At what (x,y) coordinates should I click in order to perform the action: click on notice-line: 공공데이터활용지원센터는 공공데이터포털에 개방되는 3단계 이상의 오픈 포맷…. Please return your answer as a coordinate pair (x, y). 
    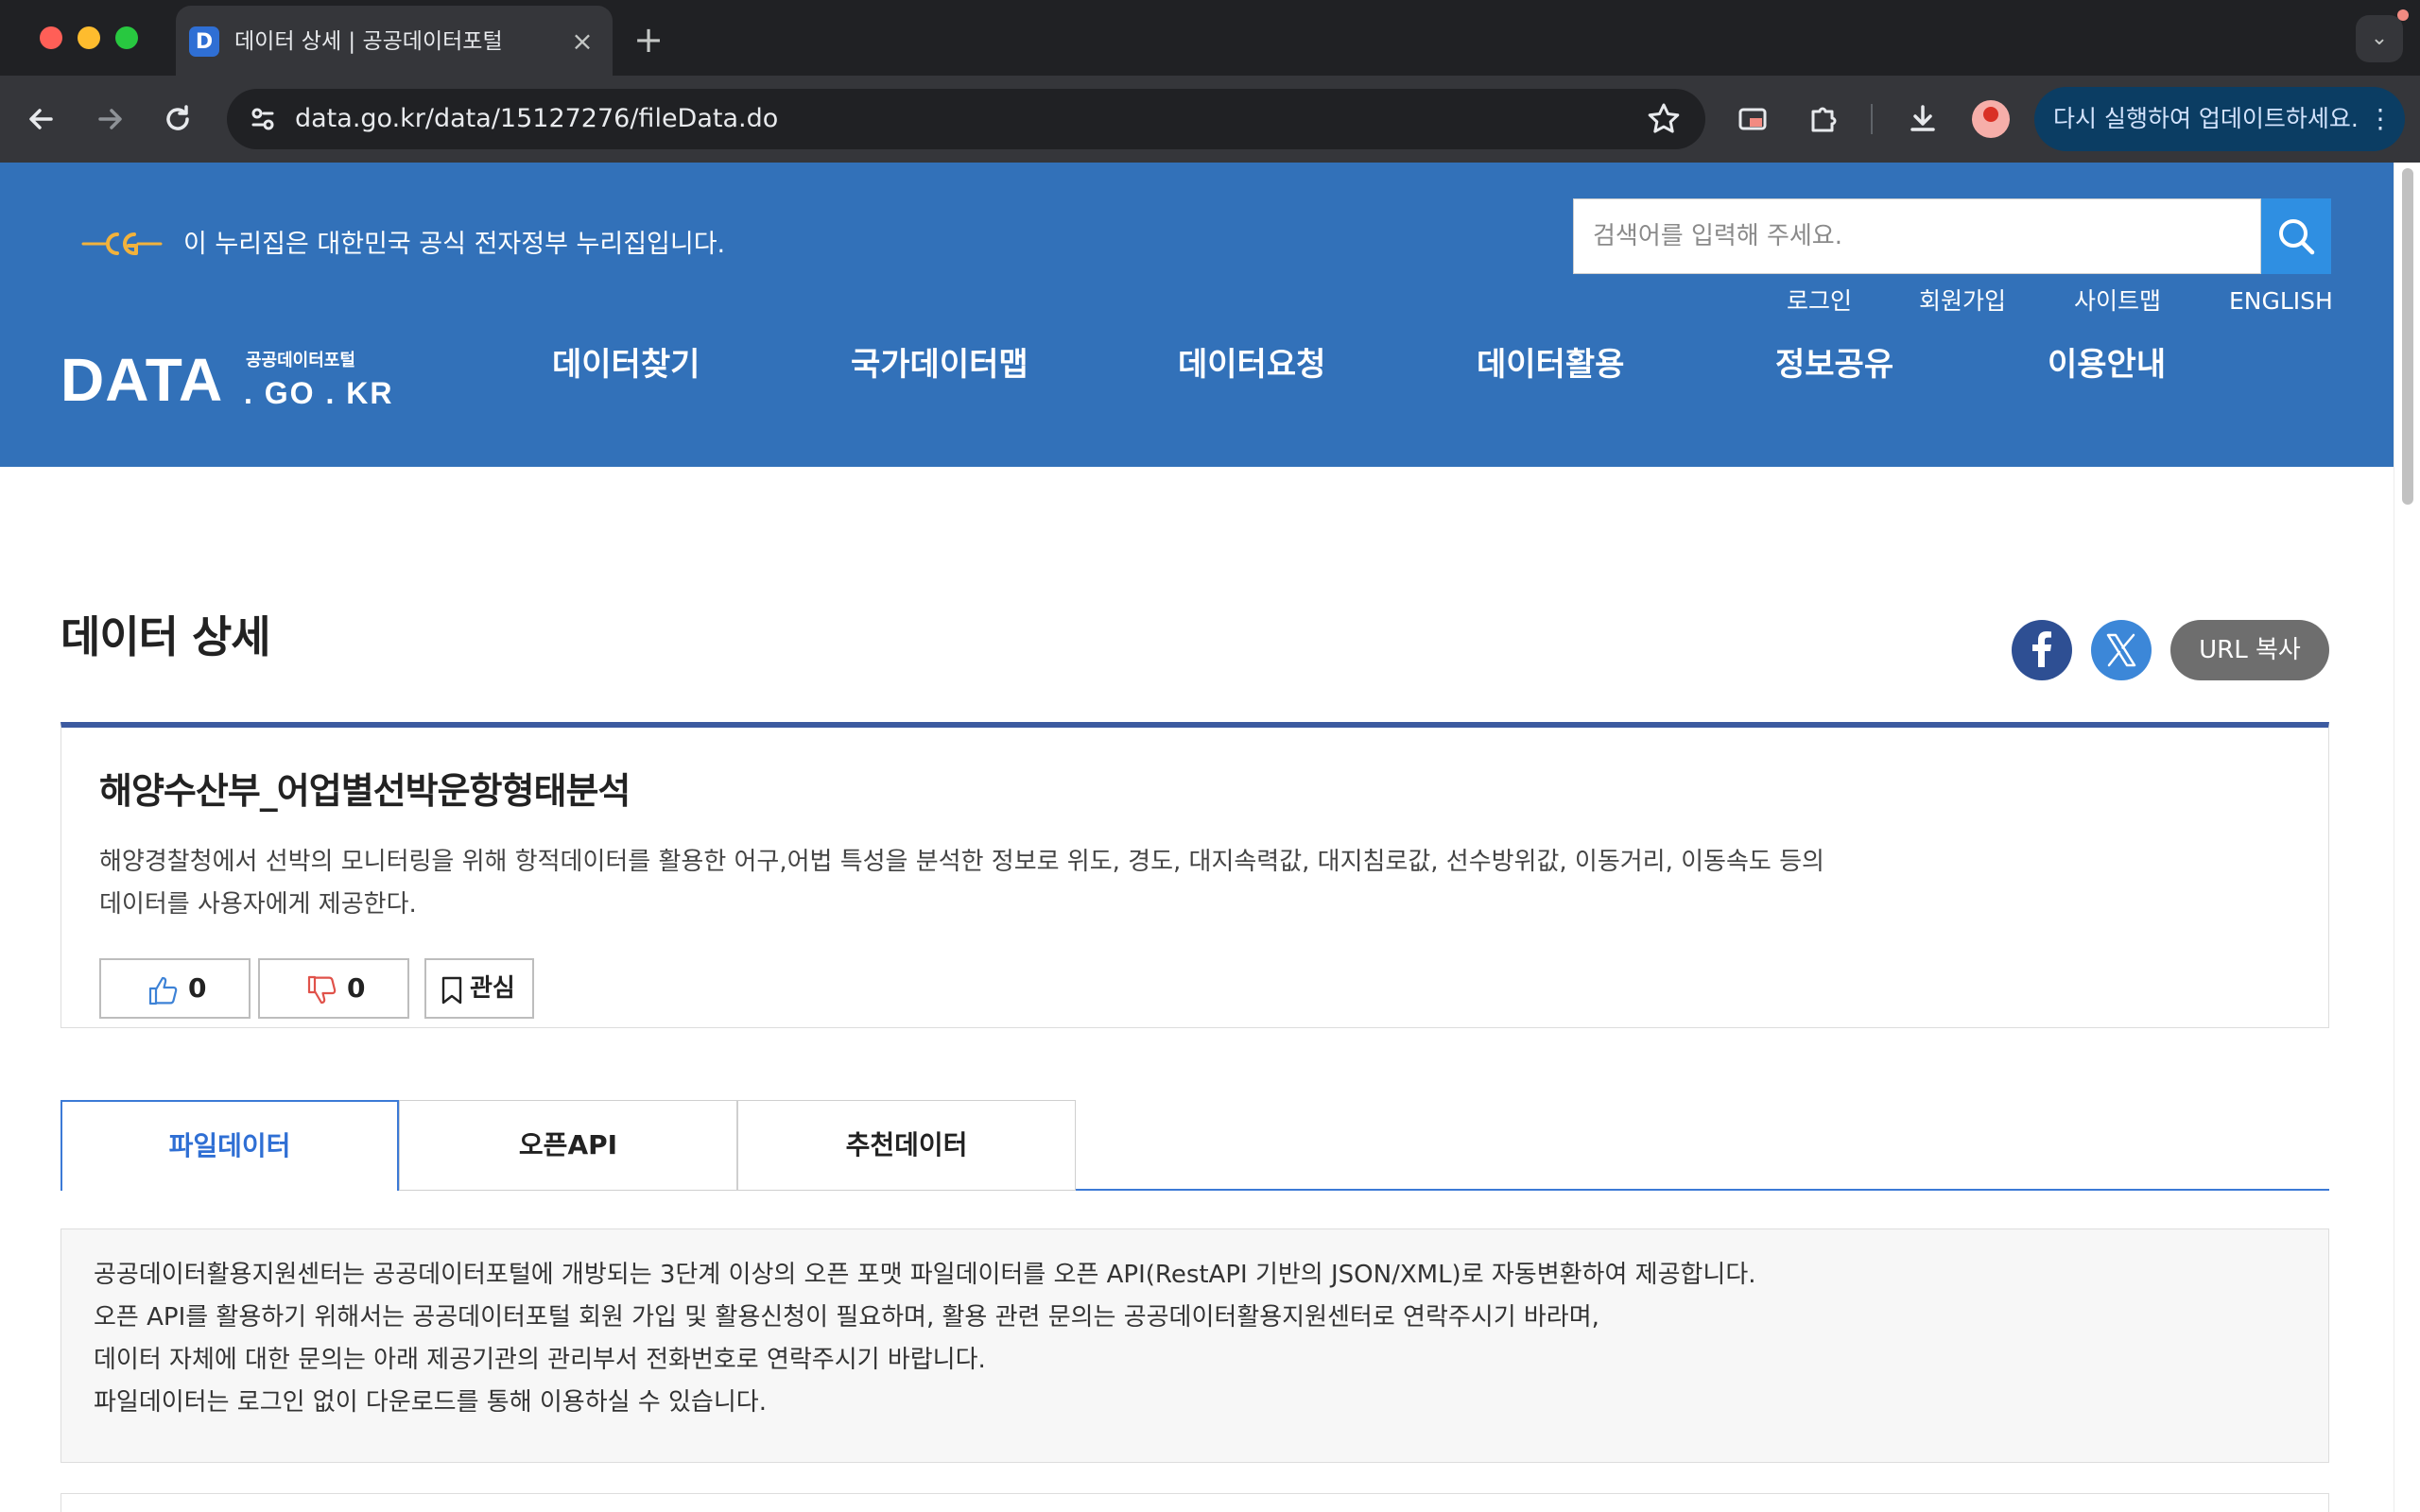
    Looking at the image, I should click on (925, 1275).